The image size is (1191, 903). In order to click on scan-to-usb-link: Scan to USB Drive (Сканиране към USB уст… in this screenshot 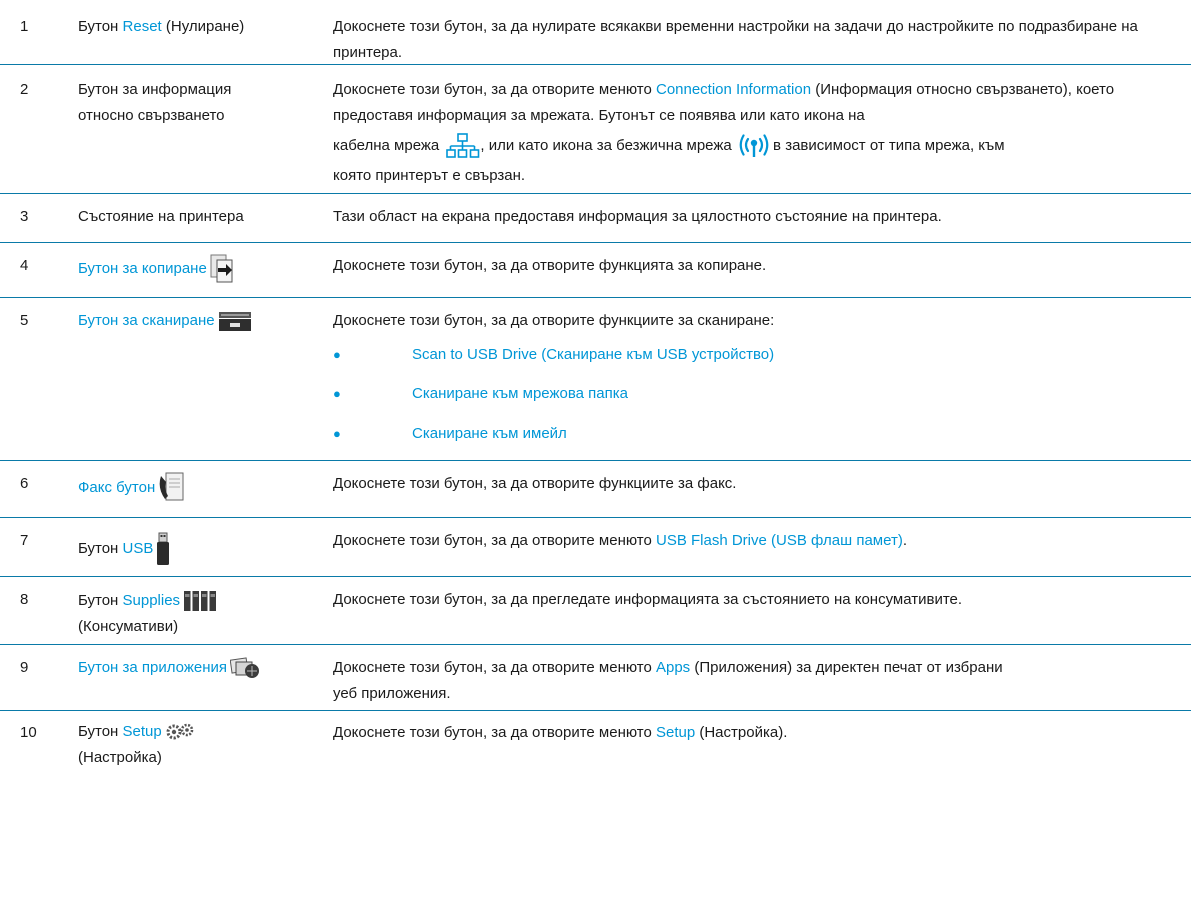, I will do `click(593, 355)`.